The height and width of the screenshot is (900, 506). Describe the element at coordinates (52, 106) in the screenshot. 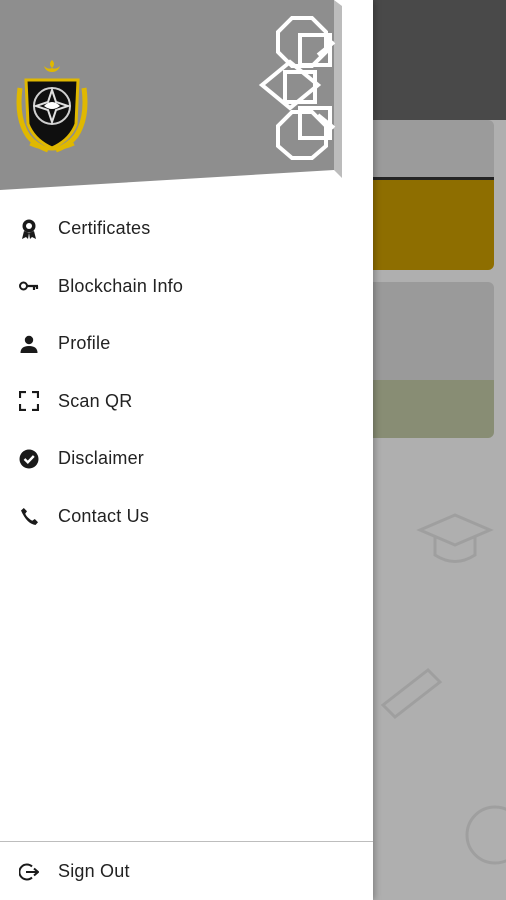

I see `university-crest-icon` at that location.